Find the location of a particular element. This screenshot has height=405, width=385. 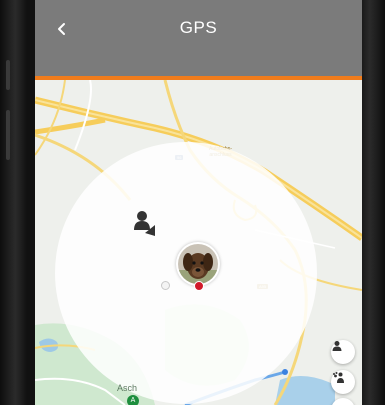

pet-and-owner-button is located at coordinates (343, 382).